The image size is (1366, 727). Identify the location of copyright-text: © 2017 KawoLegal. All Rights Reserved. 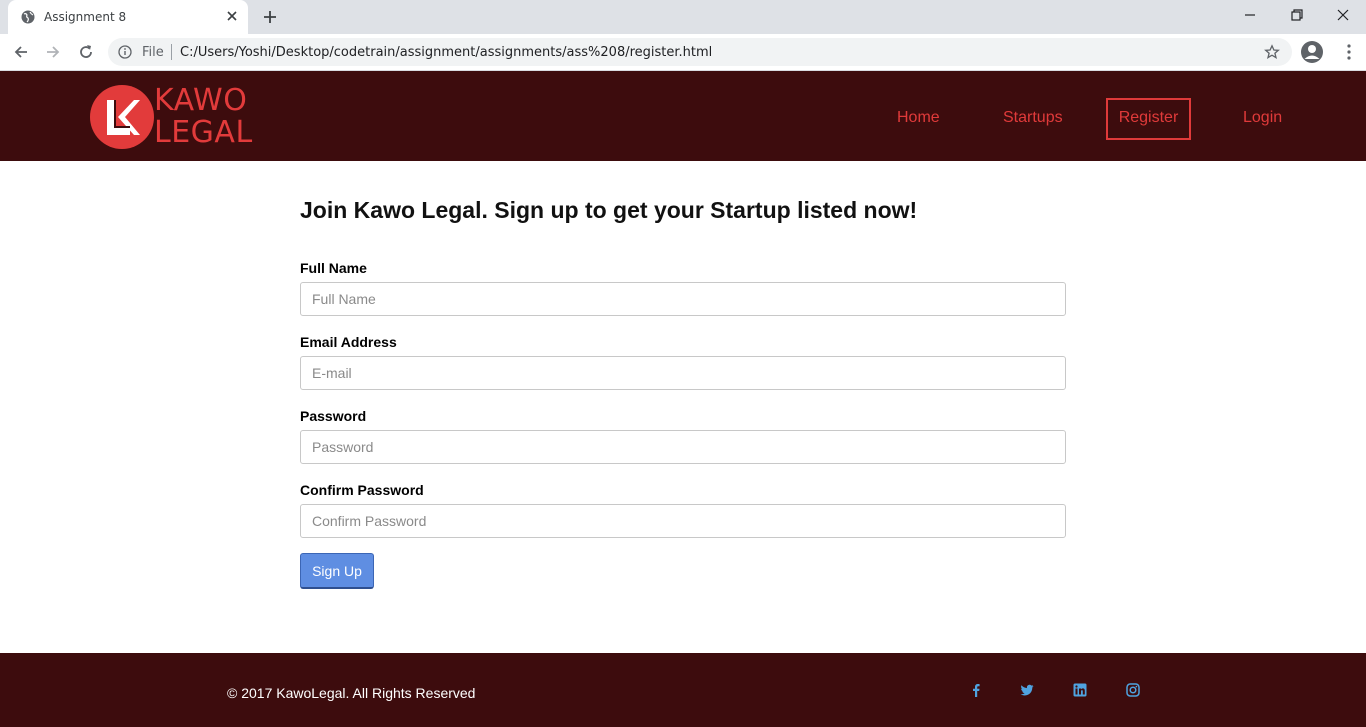
(351, 693).